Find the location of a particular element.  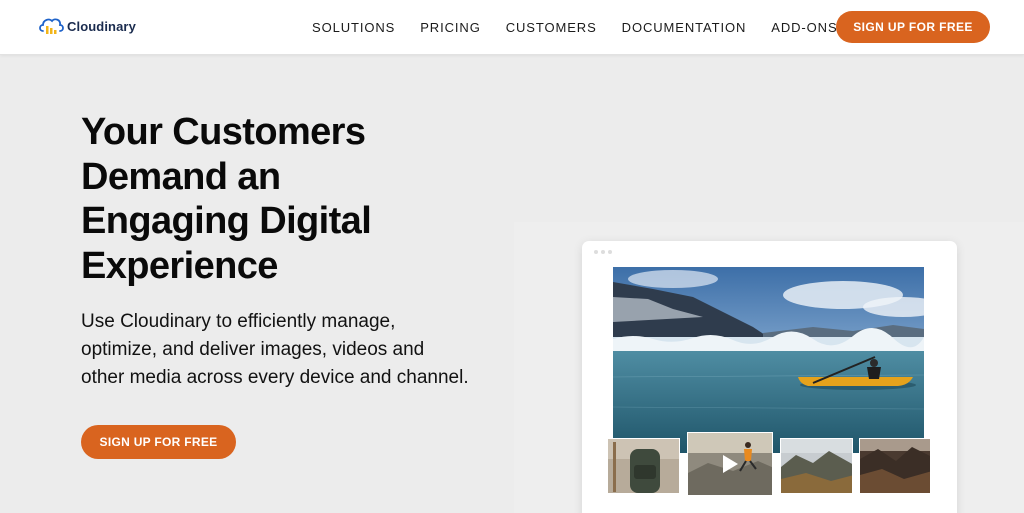

nav-link-pricing: PRICING is located at coordinates (450, 27).